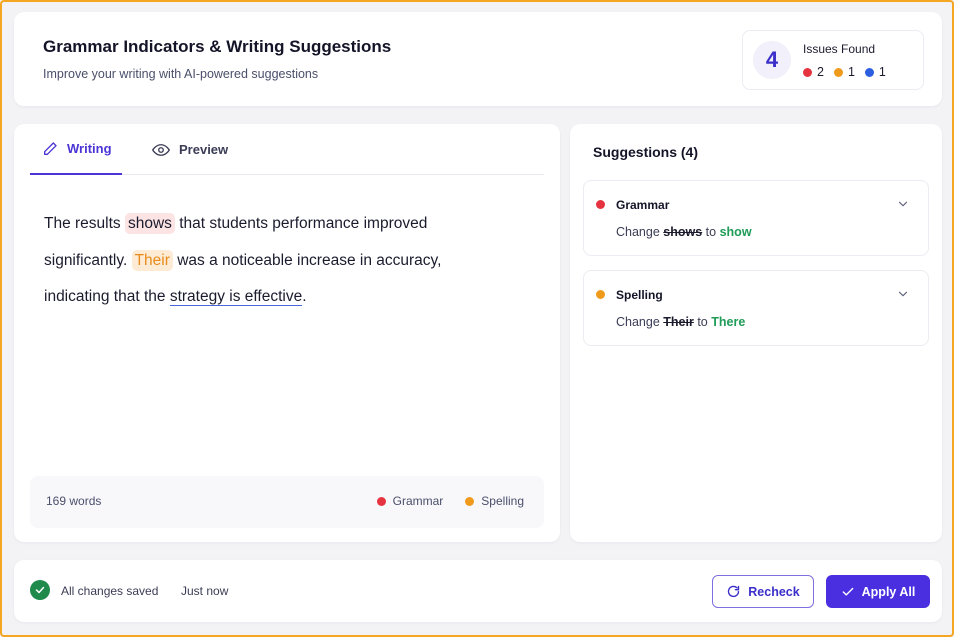 This screenshot has height=637, width=954. Describe the element at coordinates (40, 590) in the screenshot. I see `check-circle-icon` at that location.